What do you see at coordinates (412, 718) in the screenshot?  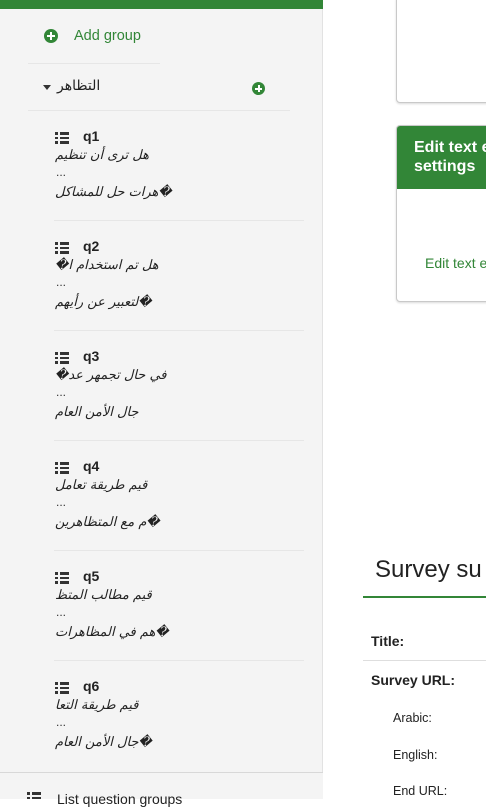 I see `arabic-label: Arabic:` at bounding box center [412, 718].